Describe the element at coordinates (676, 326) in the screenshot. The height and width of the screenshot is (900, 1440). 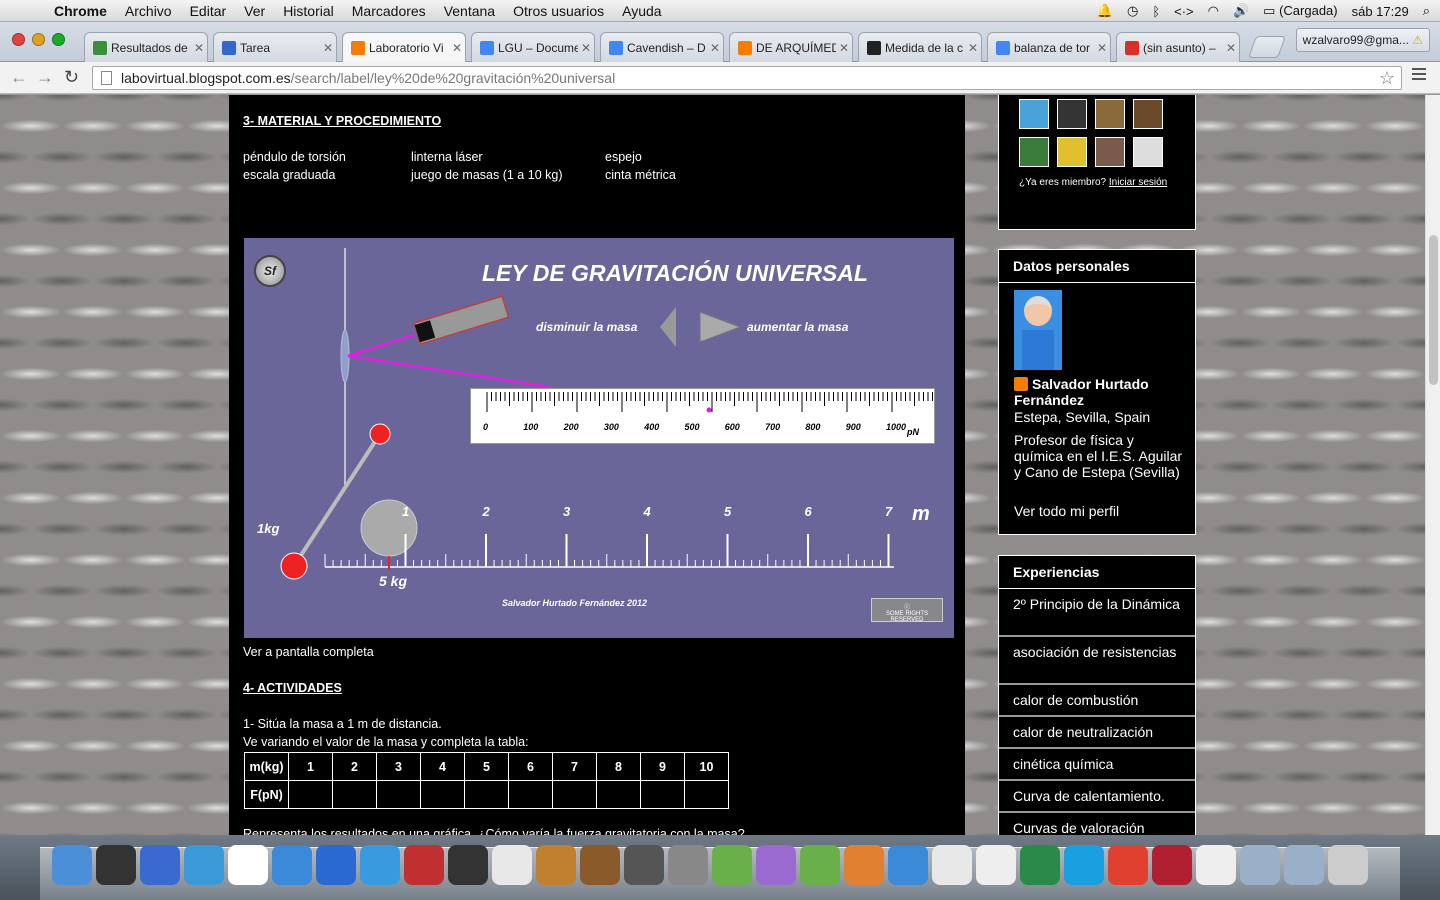
I see `decrease-mass-button` at that location.